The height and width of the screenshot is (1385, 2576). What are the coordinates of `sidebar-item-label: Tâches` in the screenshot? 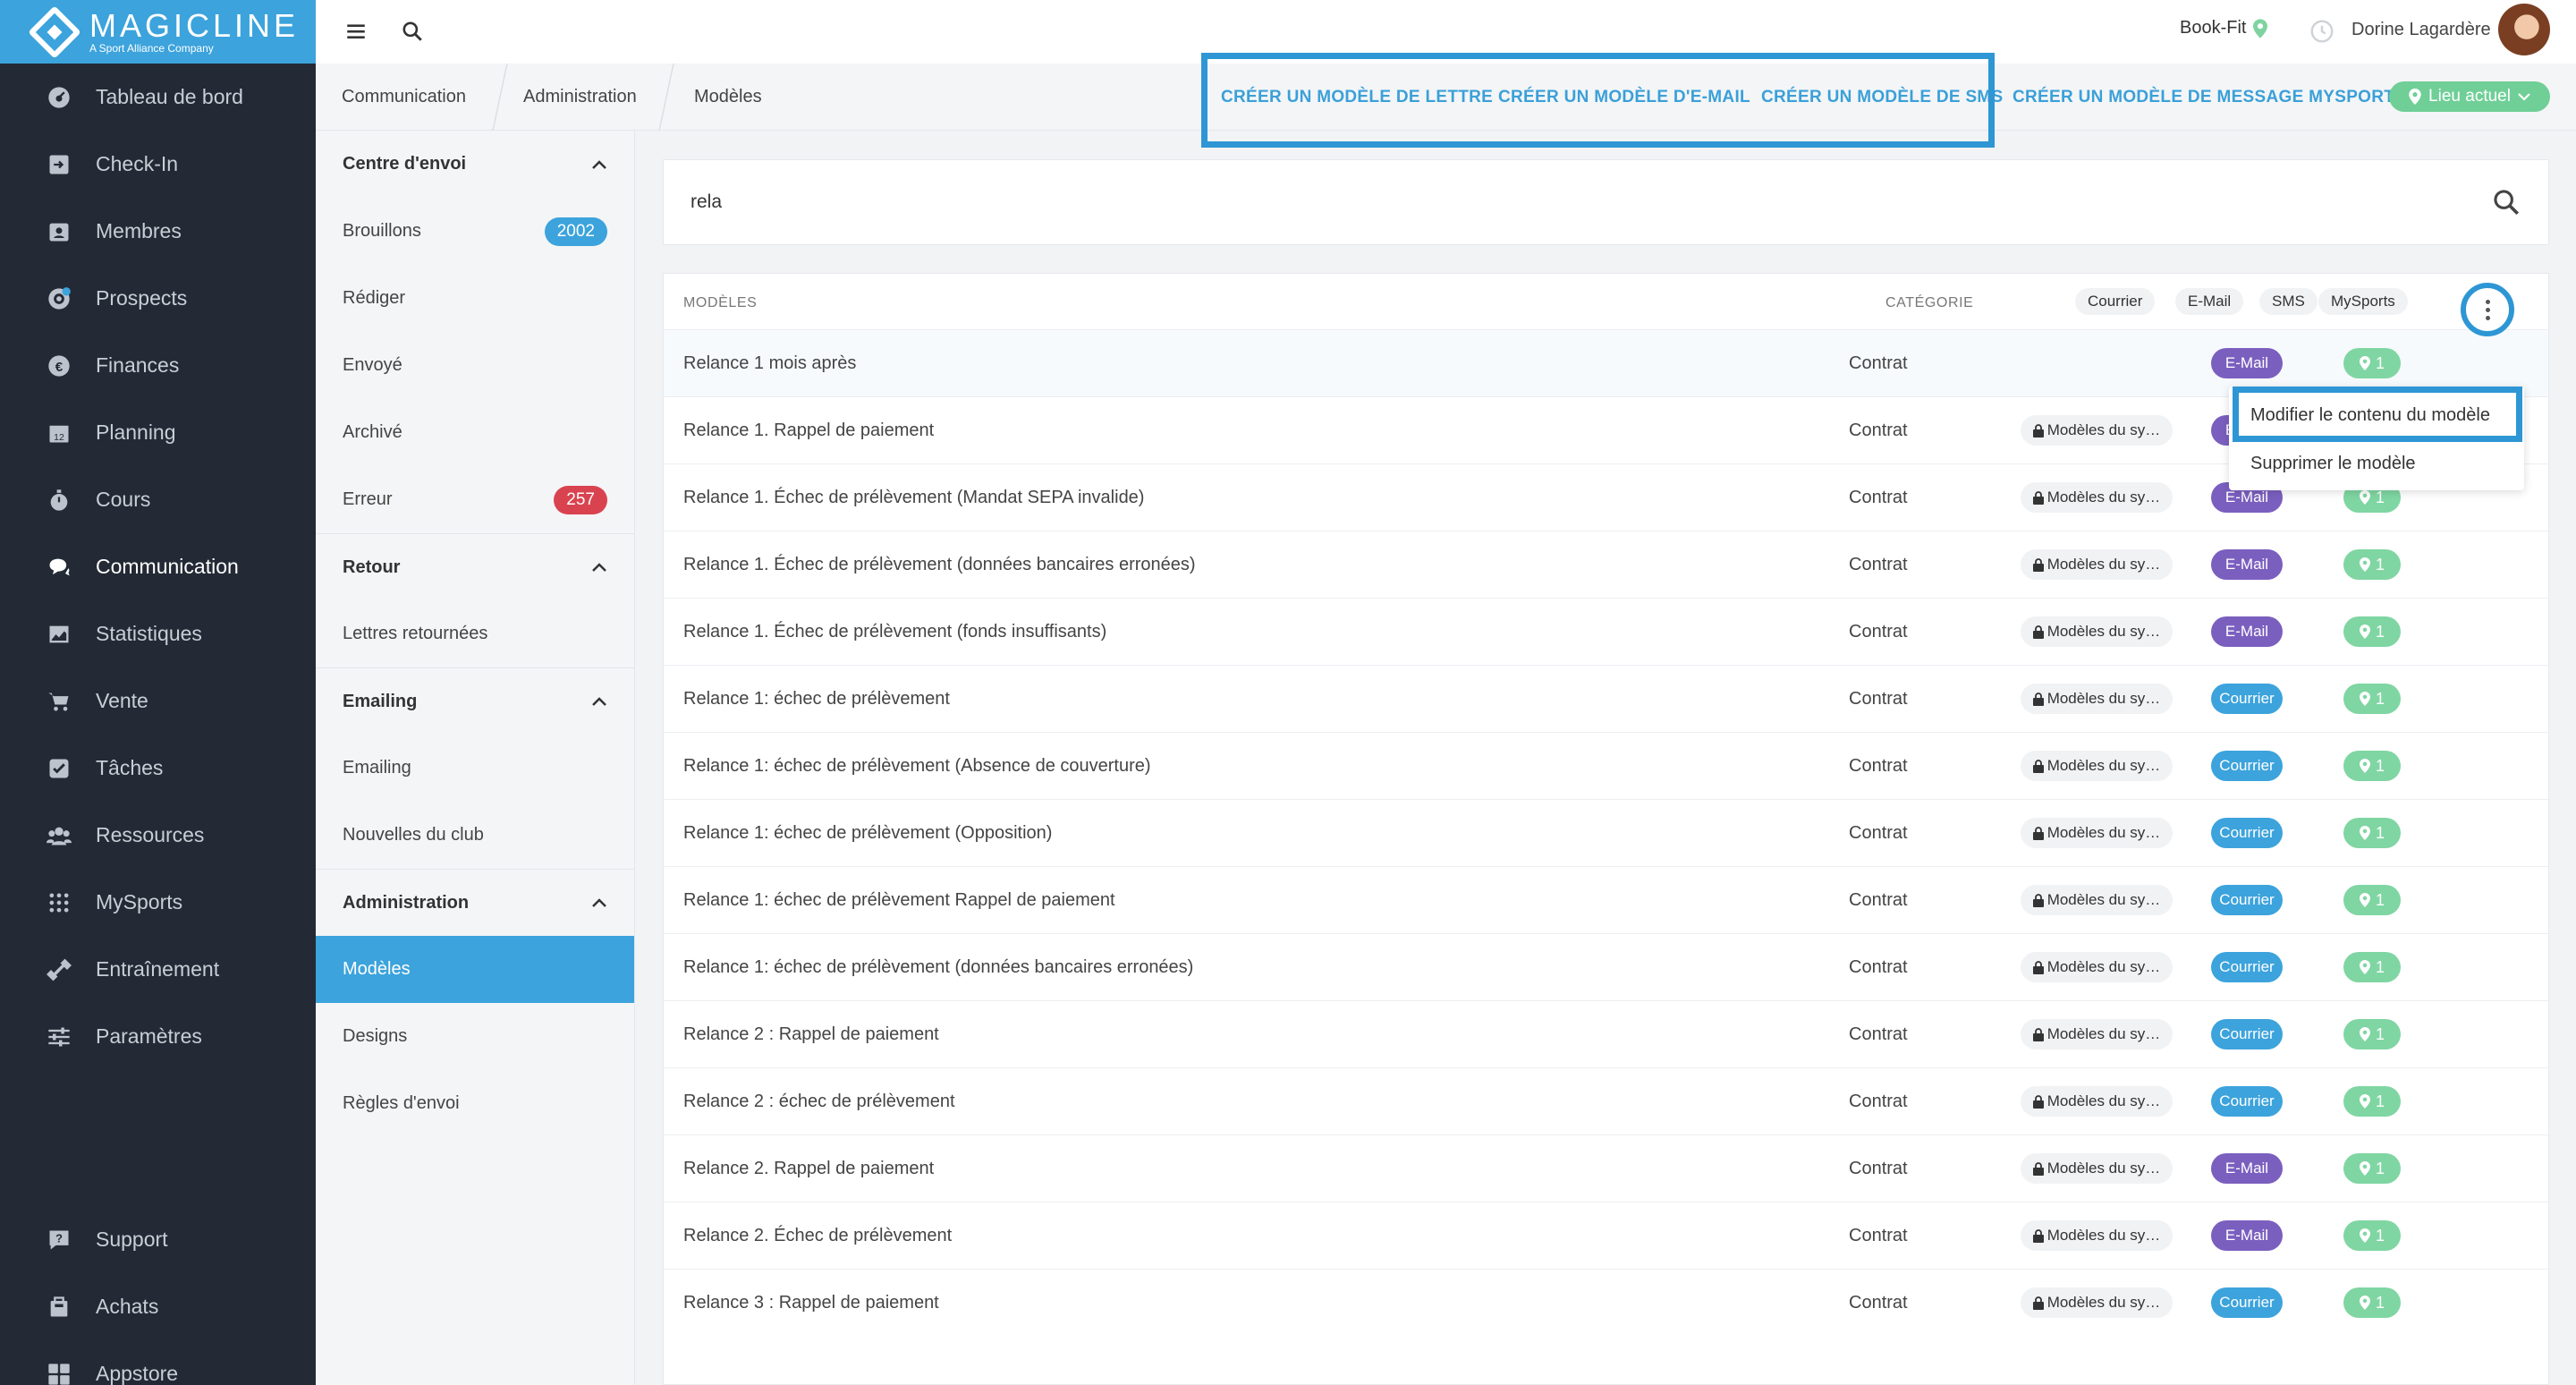 It's located at (130, 767).